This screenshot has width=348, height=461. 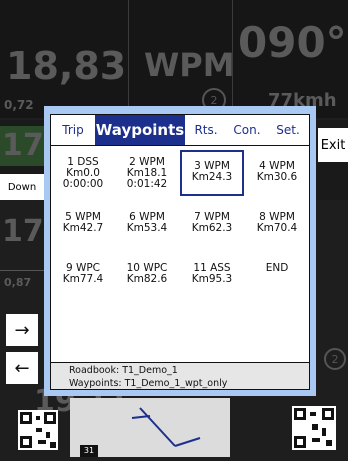 I want to click on dialog-tab-bar: Trip Waypoints Rts. Con. Set., so click(x=180, y=130).